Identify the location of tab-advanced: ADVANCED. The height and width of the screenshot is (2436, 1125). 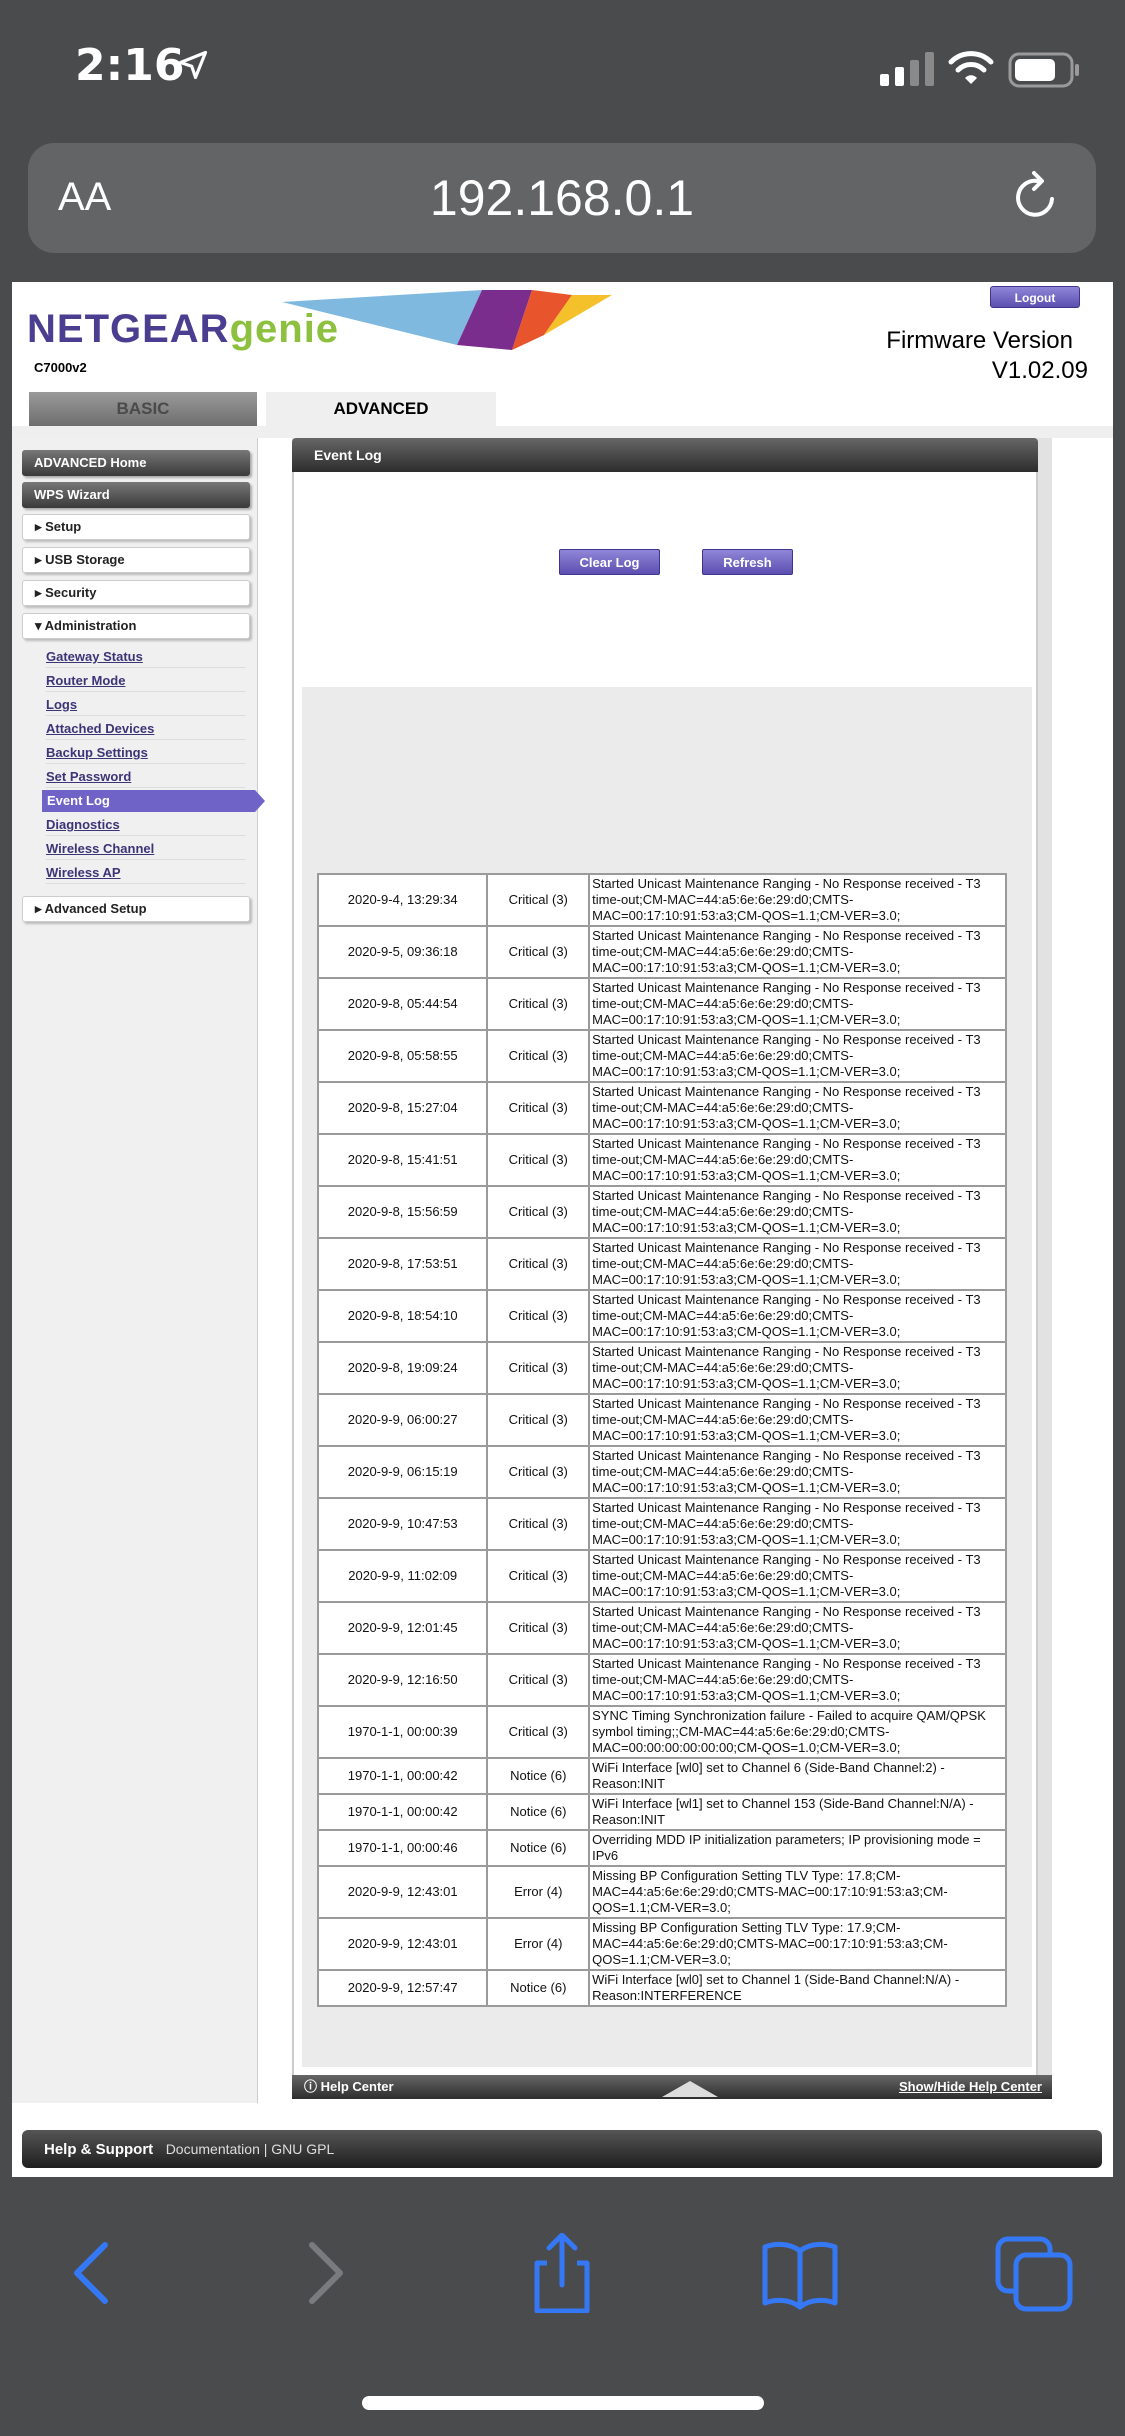
(381, 409).